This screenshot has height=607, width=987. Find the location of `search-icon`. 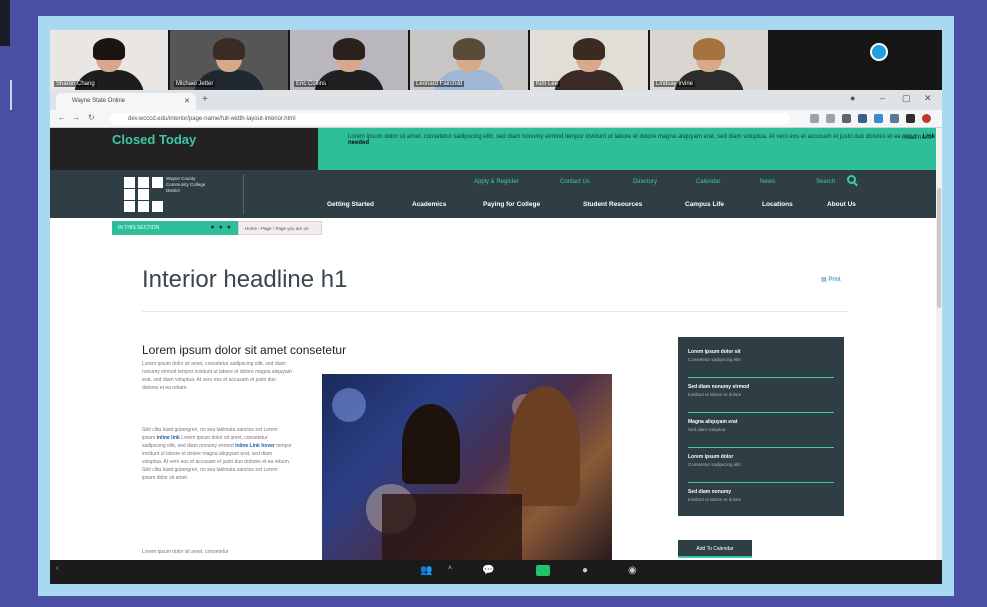

search-icon is located at coordinates (851, 179).